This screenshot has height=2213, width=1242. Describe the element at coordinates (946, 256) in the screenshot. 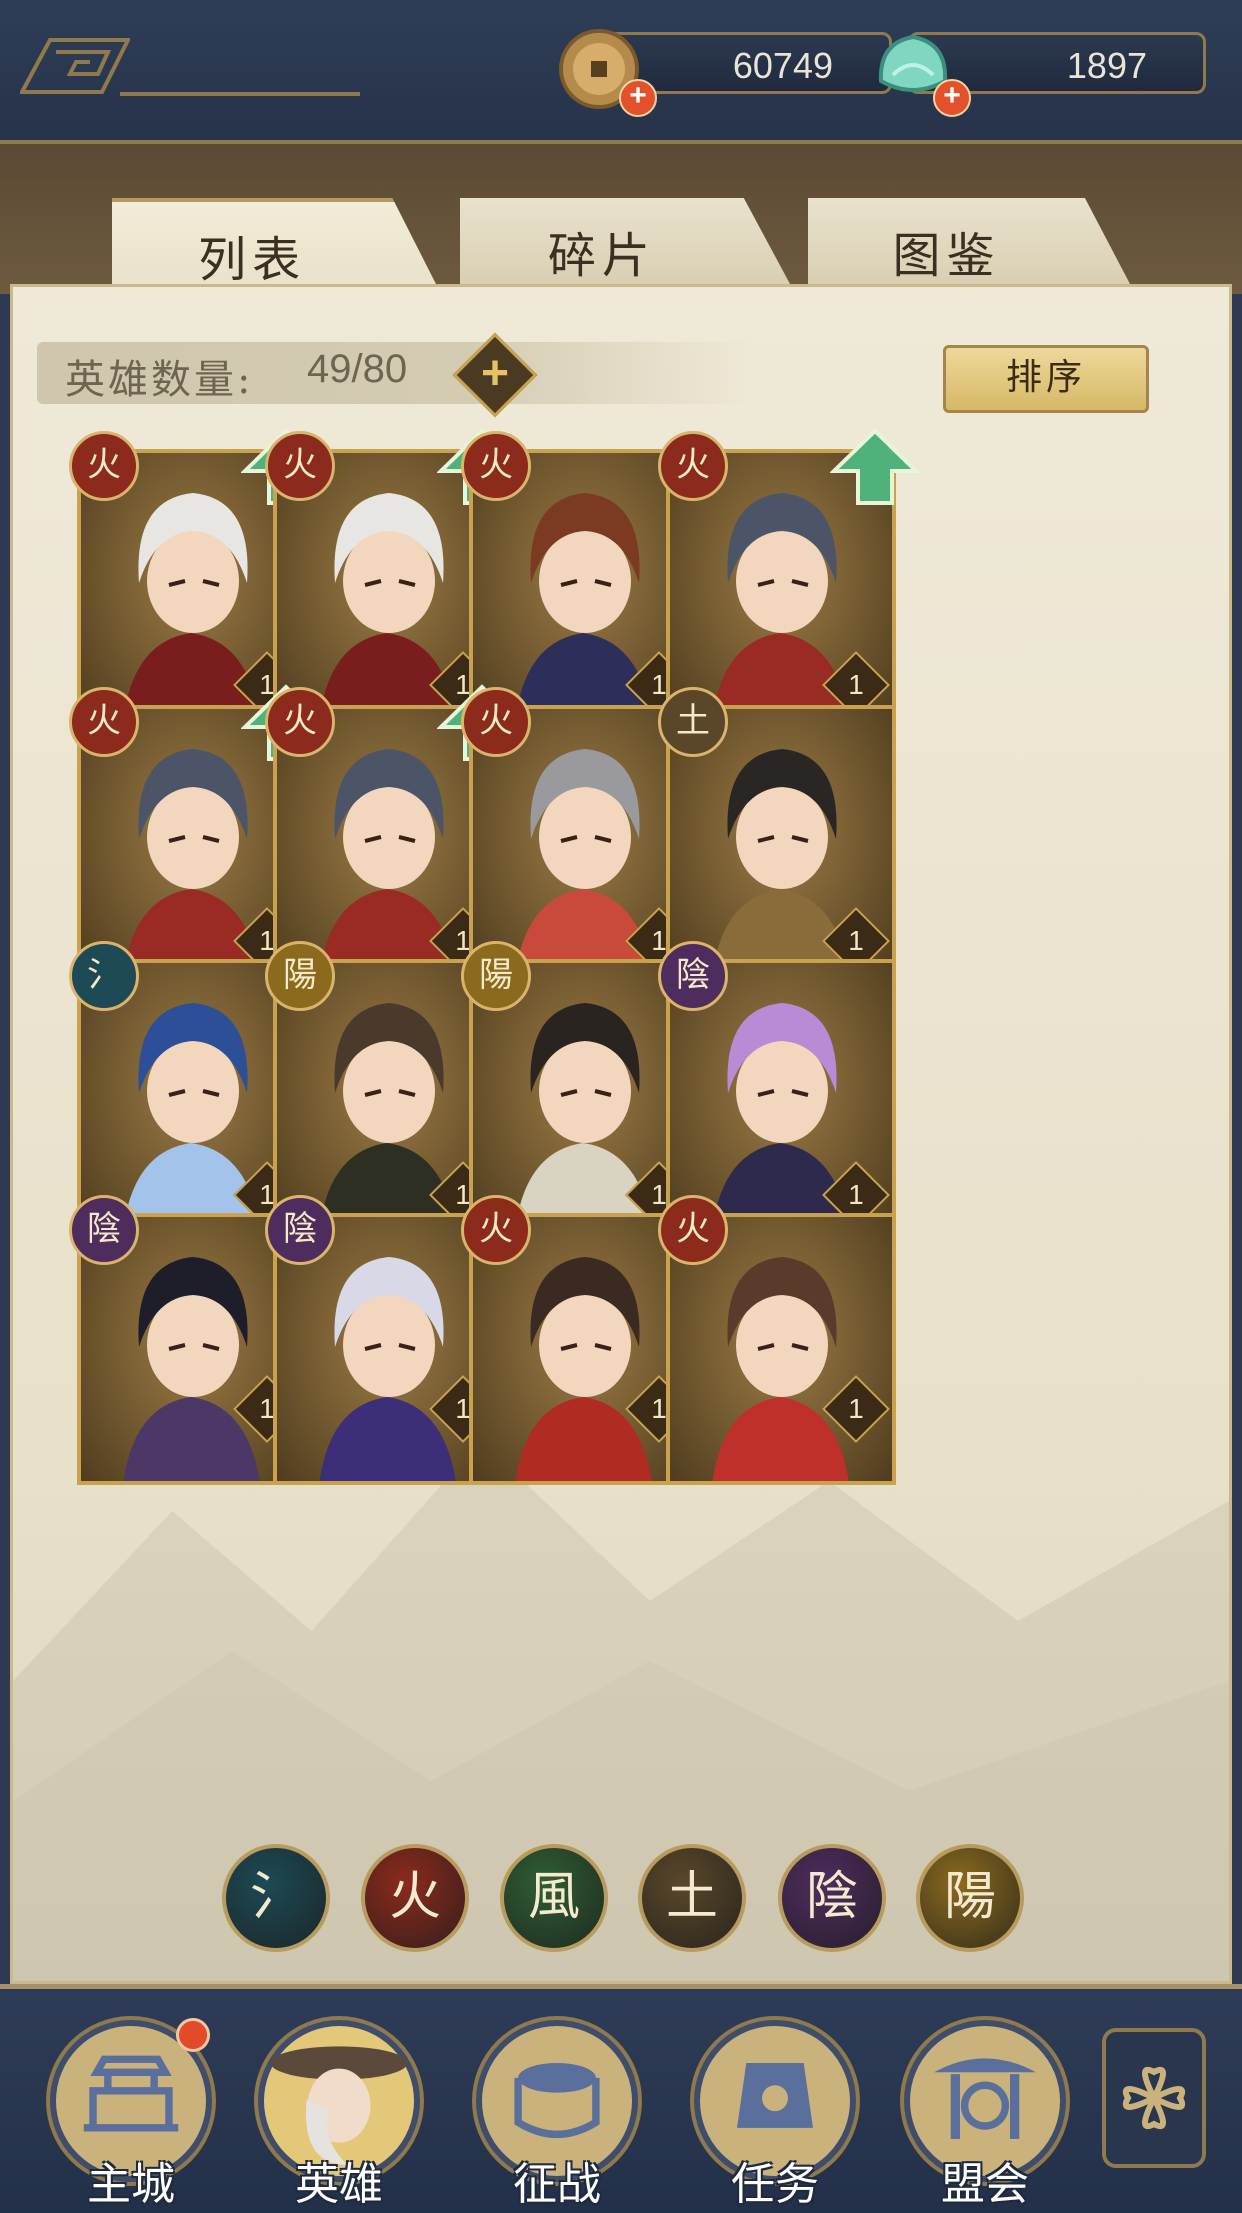

I see `tab-label: 图鉴` at that location.